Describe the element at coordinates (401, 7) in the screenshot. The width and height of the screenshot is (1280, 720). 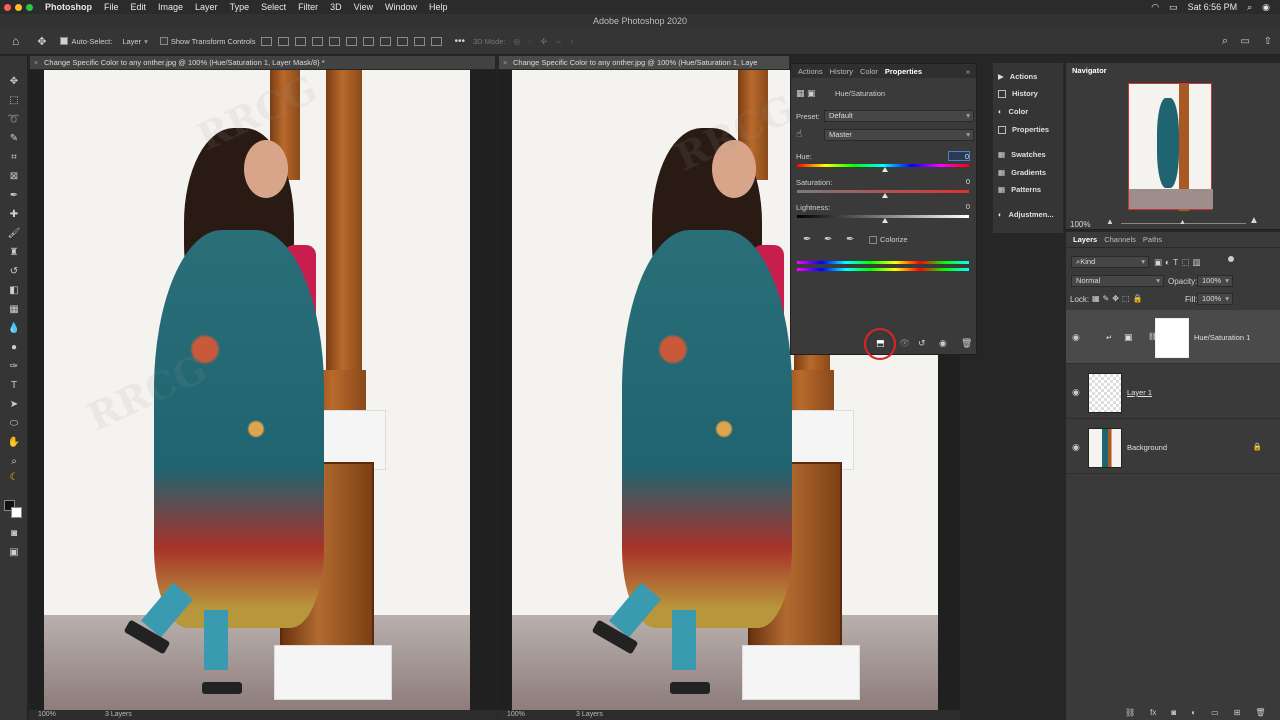
I see `menu-window: Window` at that location.